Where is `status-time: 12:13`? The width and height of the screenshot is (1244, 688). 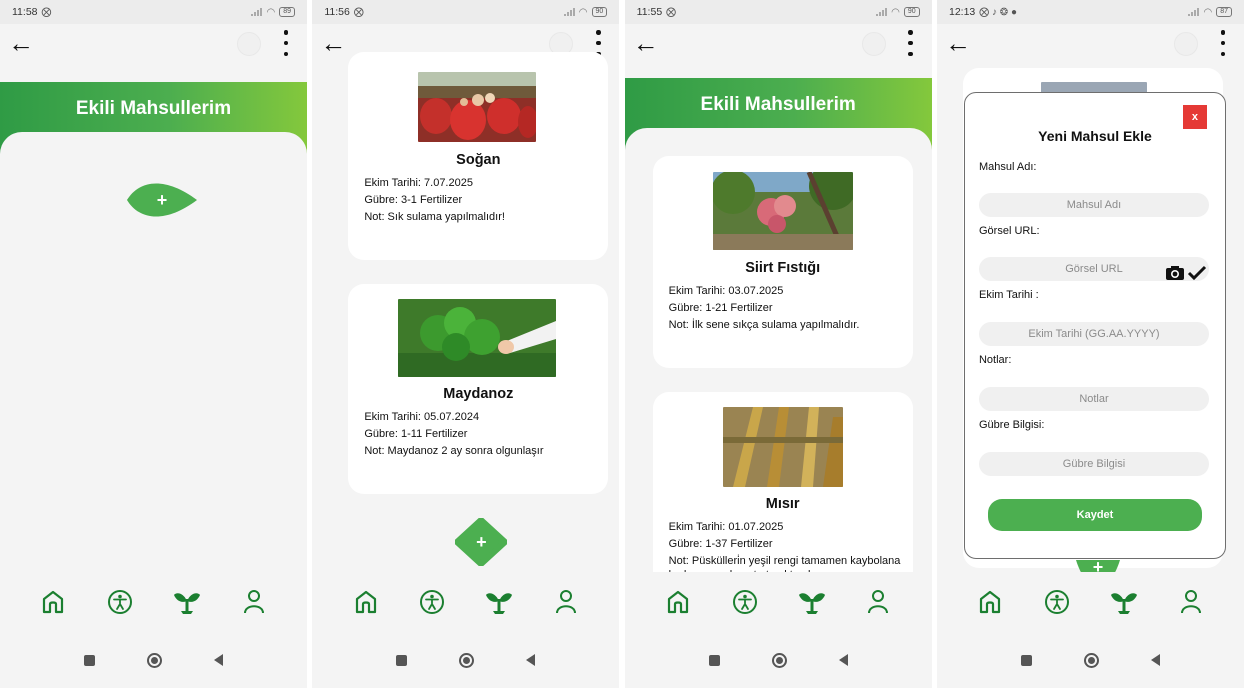 status-time: 12:13 is located at coordinates (962, 12).